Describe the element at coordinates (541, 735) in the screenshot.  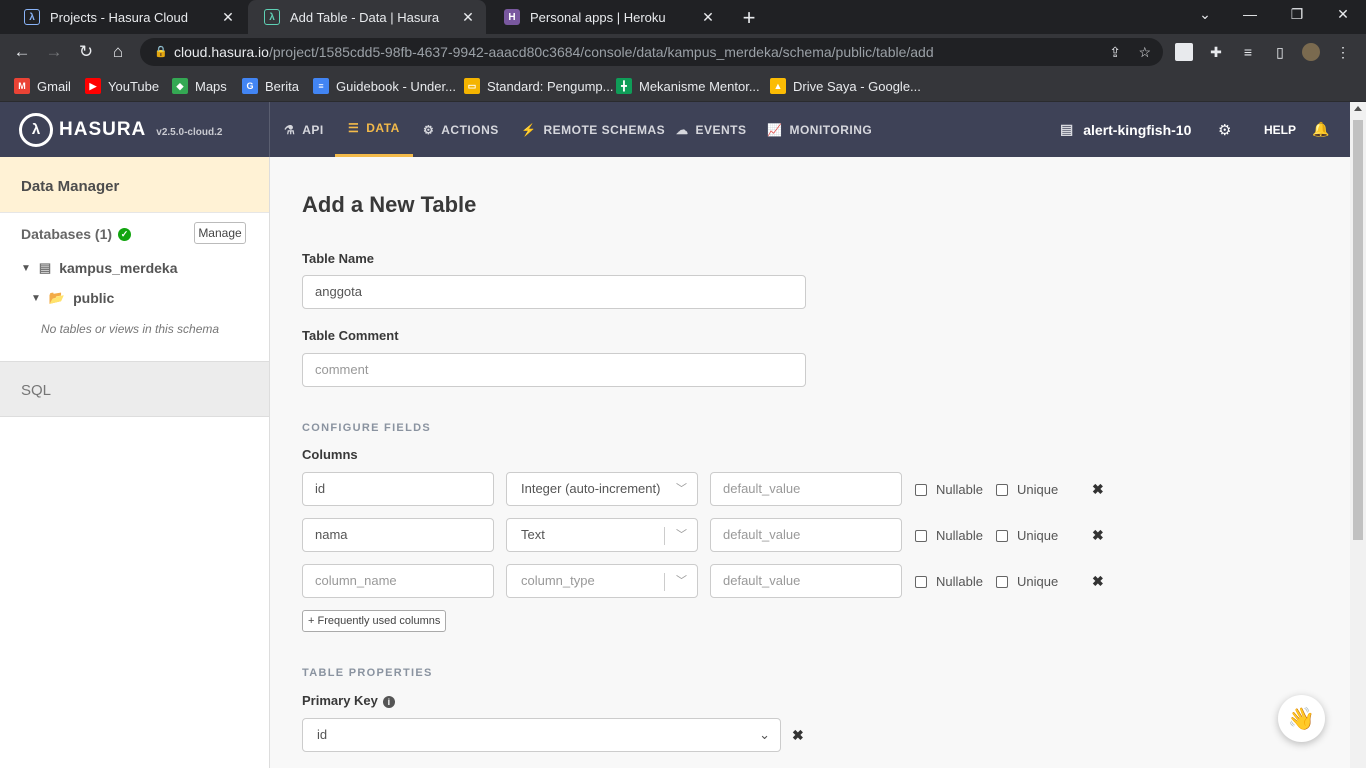
I see `primary-key-select: id ⌄` at that location.